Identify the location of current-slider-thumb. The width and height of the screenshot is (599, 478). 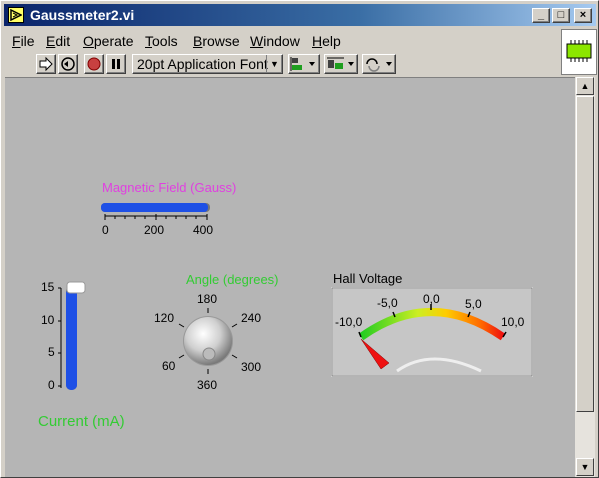
(76, 287).